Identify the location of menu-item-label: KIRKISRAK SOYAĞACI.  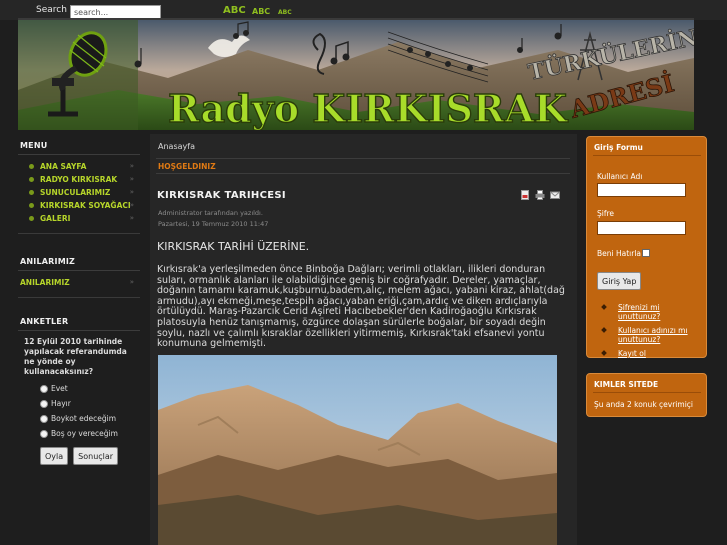
(85, 205).